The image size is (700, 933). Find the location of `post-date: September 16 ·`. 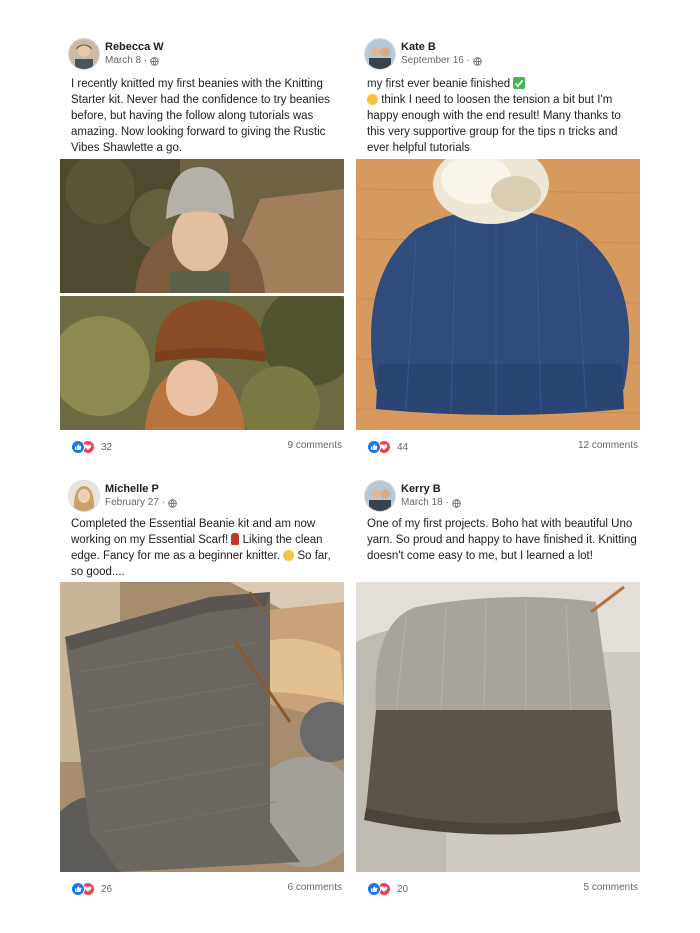

post-date: September 16 · is located at coordinates (441, 61).